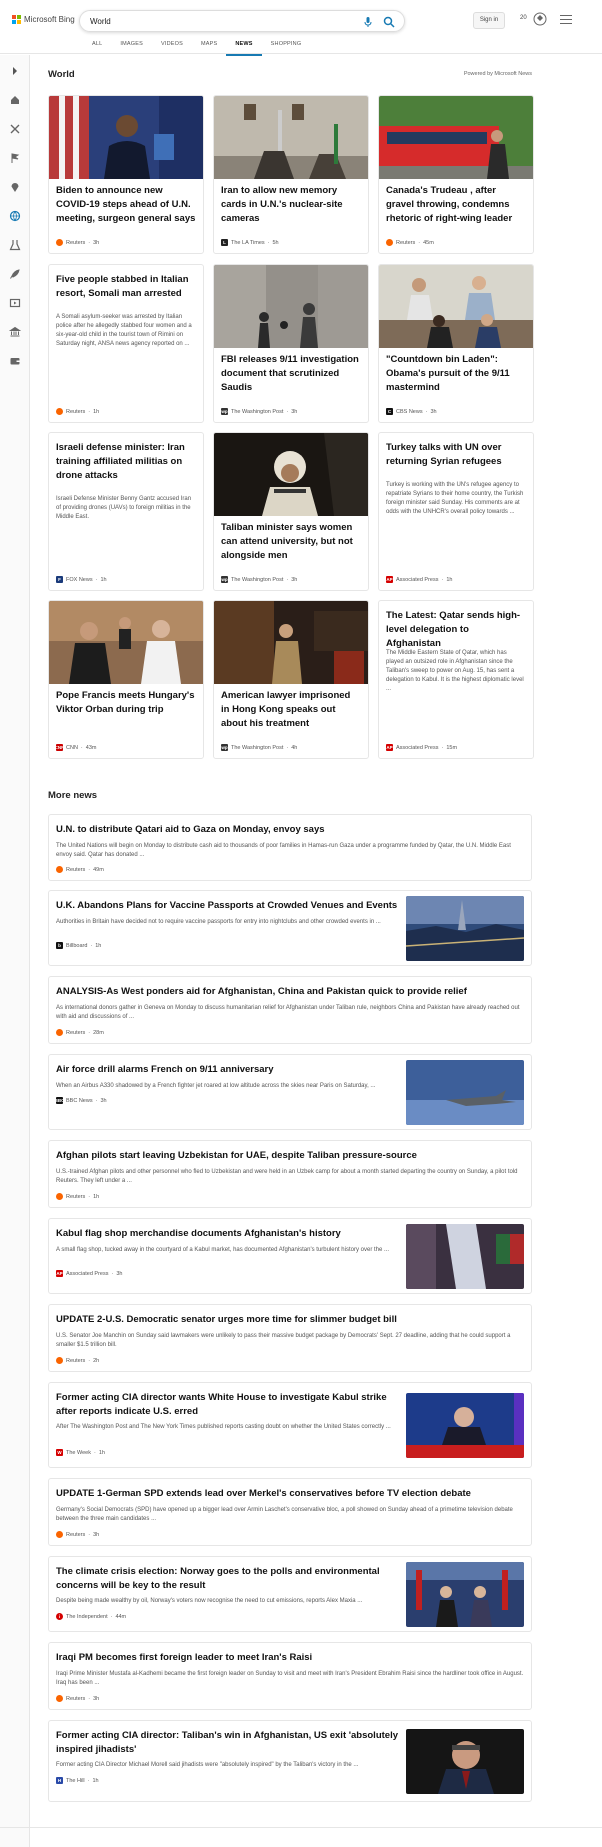  What do you see at coordinates (73, 795) in the screenshot?
I see `section-title-more-news: More news` at bounding box center [73, 795].